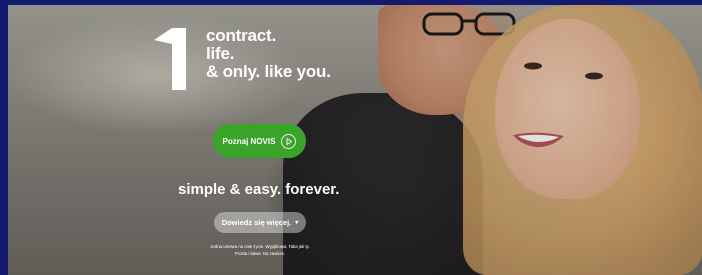 Image resolution: width=702 pixels, height=275 pixels. I want to click on poznaj-novis-button: Poznaj NOVIS, so click(259, 141).